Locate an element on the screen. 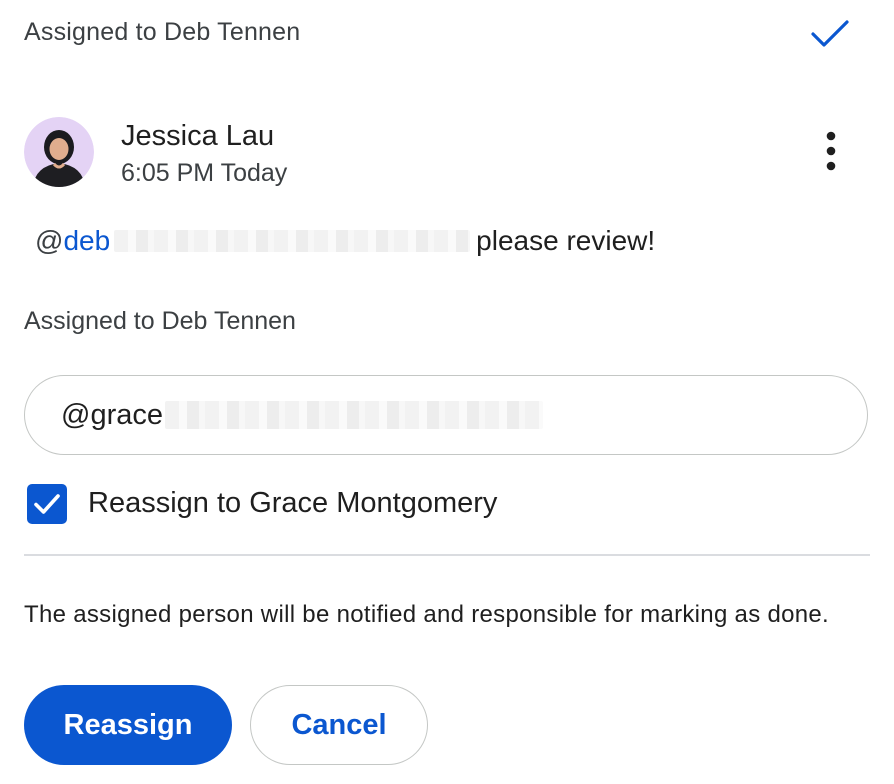 Image resolution: width=894 pixels, height=784 pixels. reassign-checkbox is located at coordinates (47, 504).